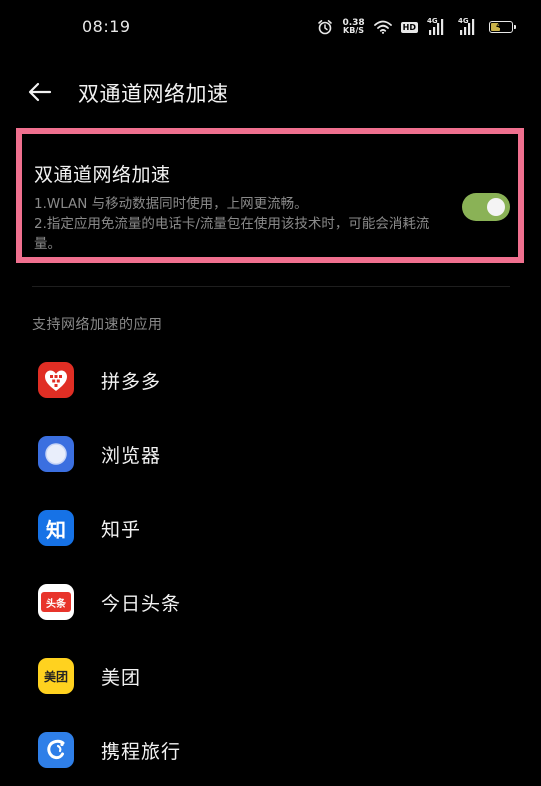 The height and width of the screenshot is (786, 541). Describe the element at coordinates (354, 30) in the screenshot. I see `net-speed-unit: KB/S` at that location.